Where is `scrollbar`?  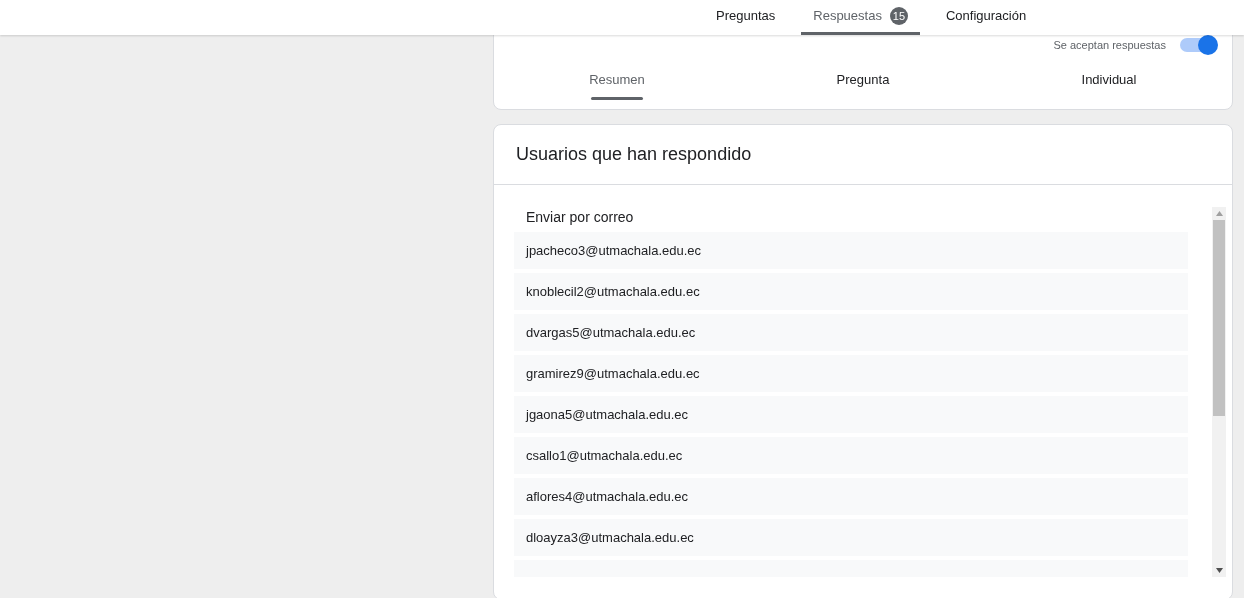
scrollbar is located at coordinates (1219, 392).